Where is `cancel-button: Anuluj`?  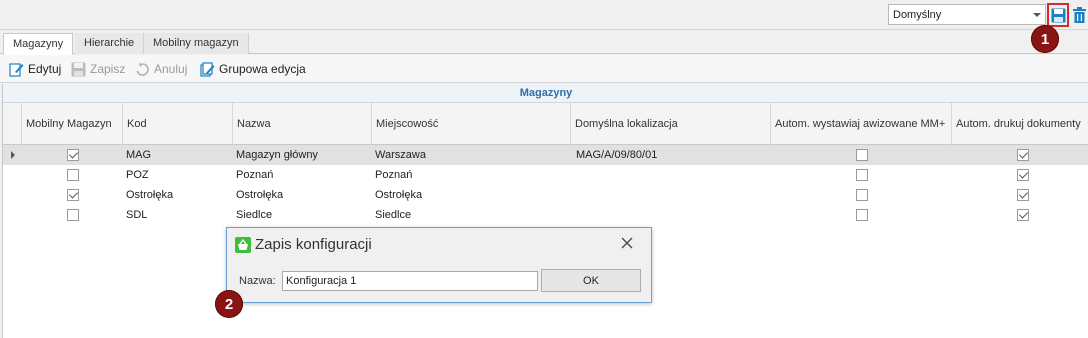
cancel-button: Anuluj is located at coordinates (161, 69).